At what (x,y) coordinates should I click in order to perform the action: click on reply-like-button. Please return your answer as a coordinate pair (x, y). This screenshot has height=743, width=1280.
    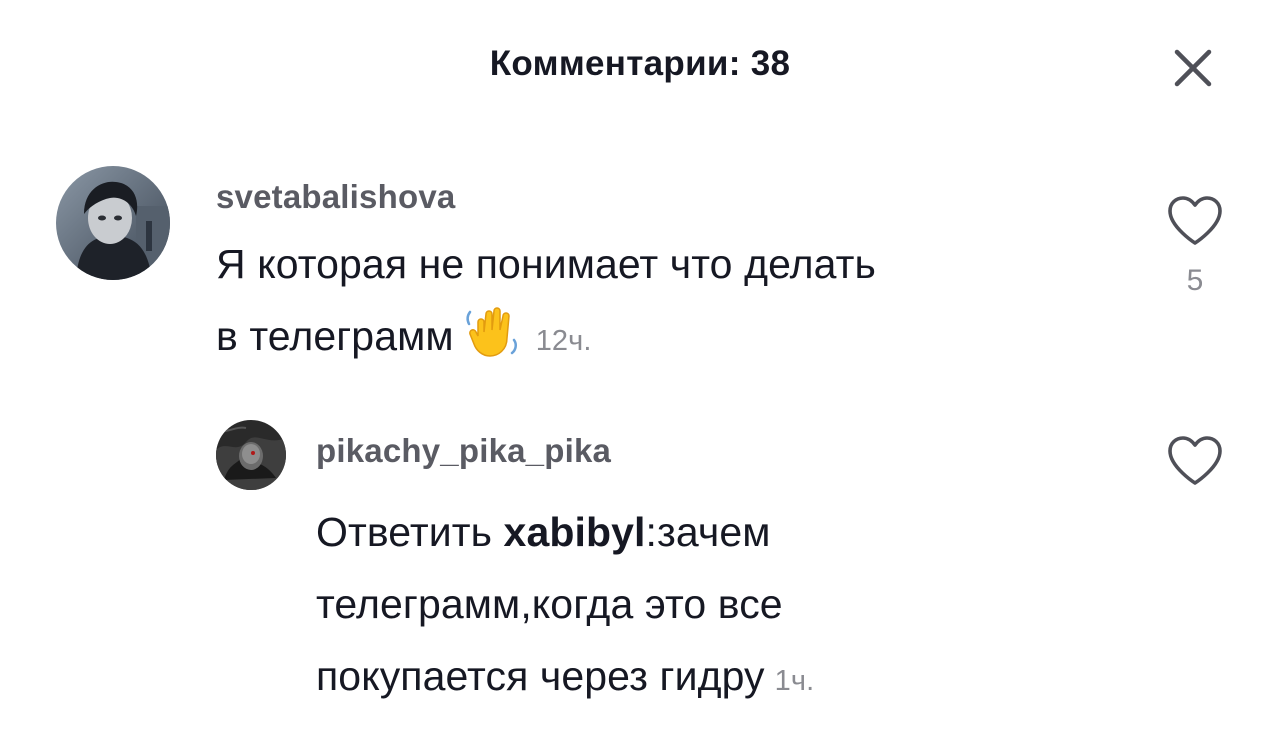
    Looking at the image, I should click on (1195, 461).